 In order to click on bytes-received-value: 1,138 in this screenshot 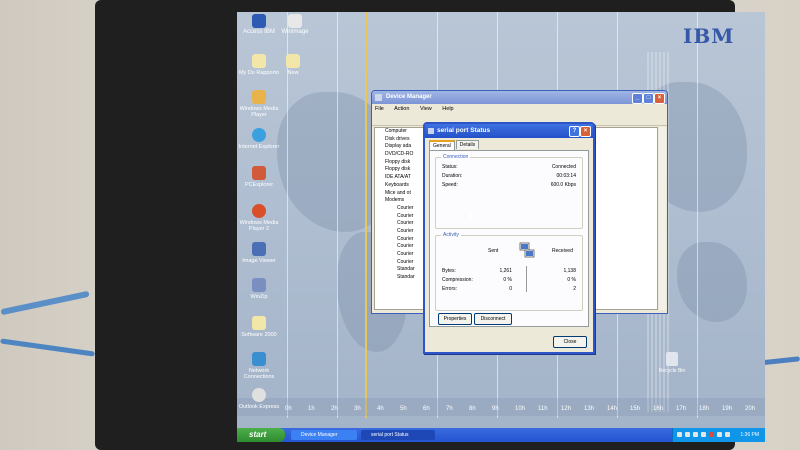, I will do `click(569, 271)`.